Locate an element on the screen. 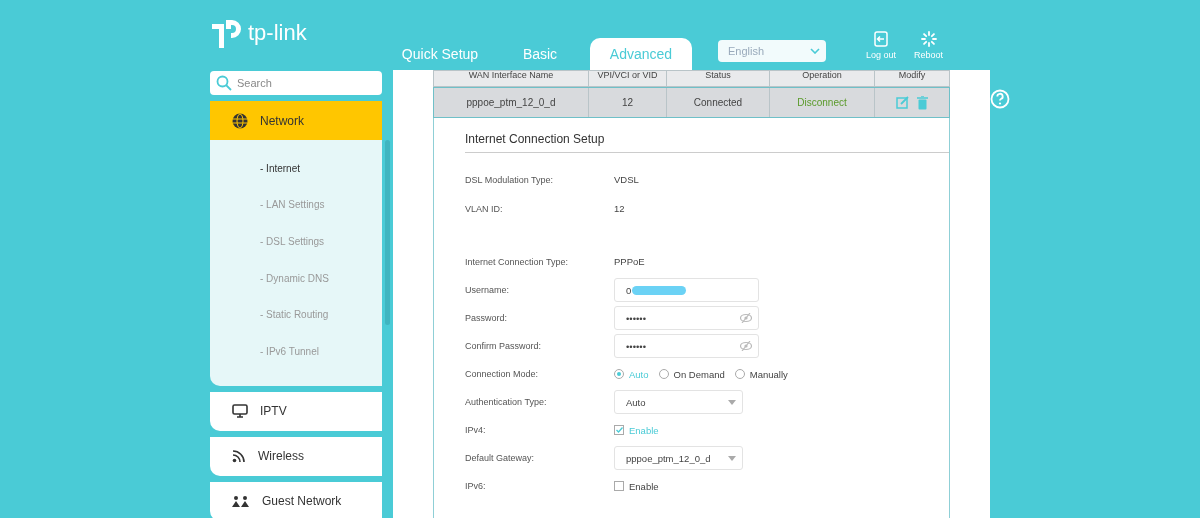 This screenshot has width=1200, height=518. logout-button: Log out is located at coordinates (881, 45).